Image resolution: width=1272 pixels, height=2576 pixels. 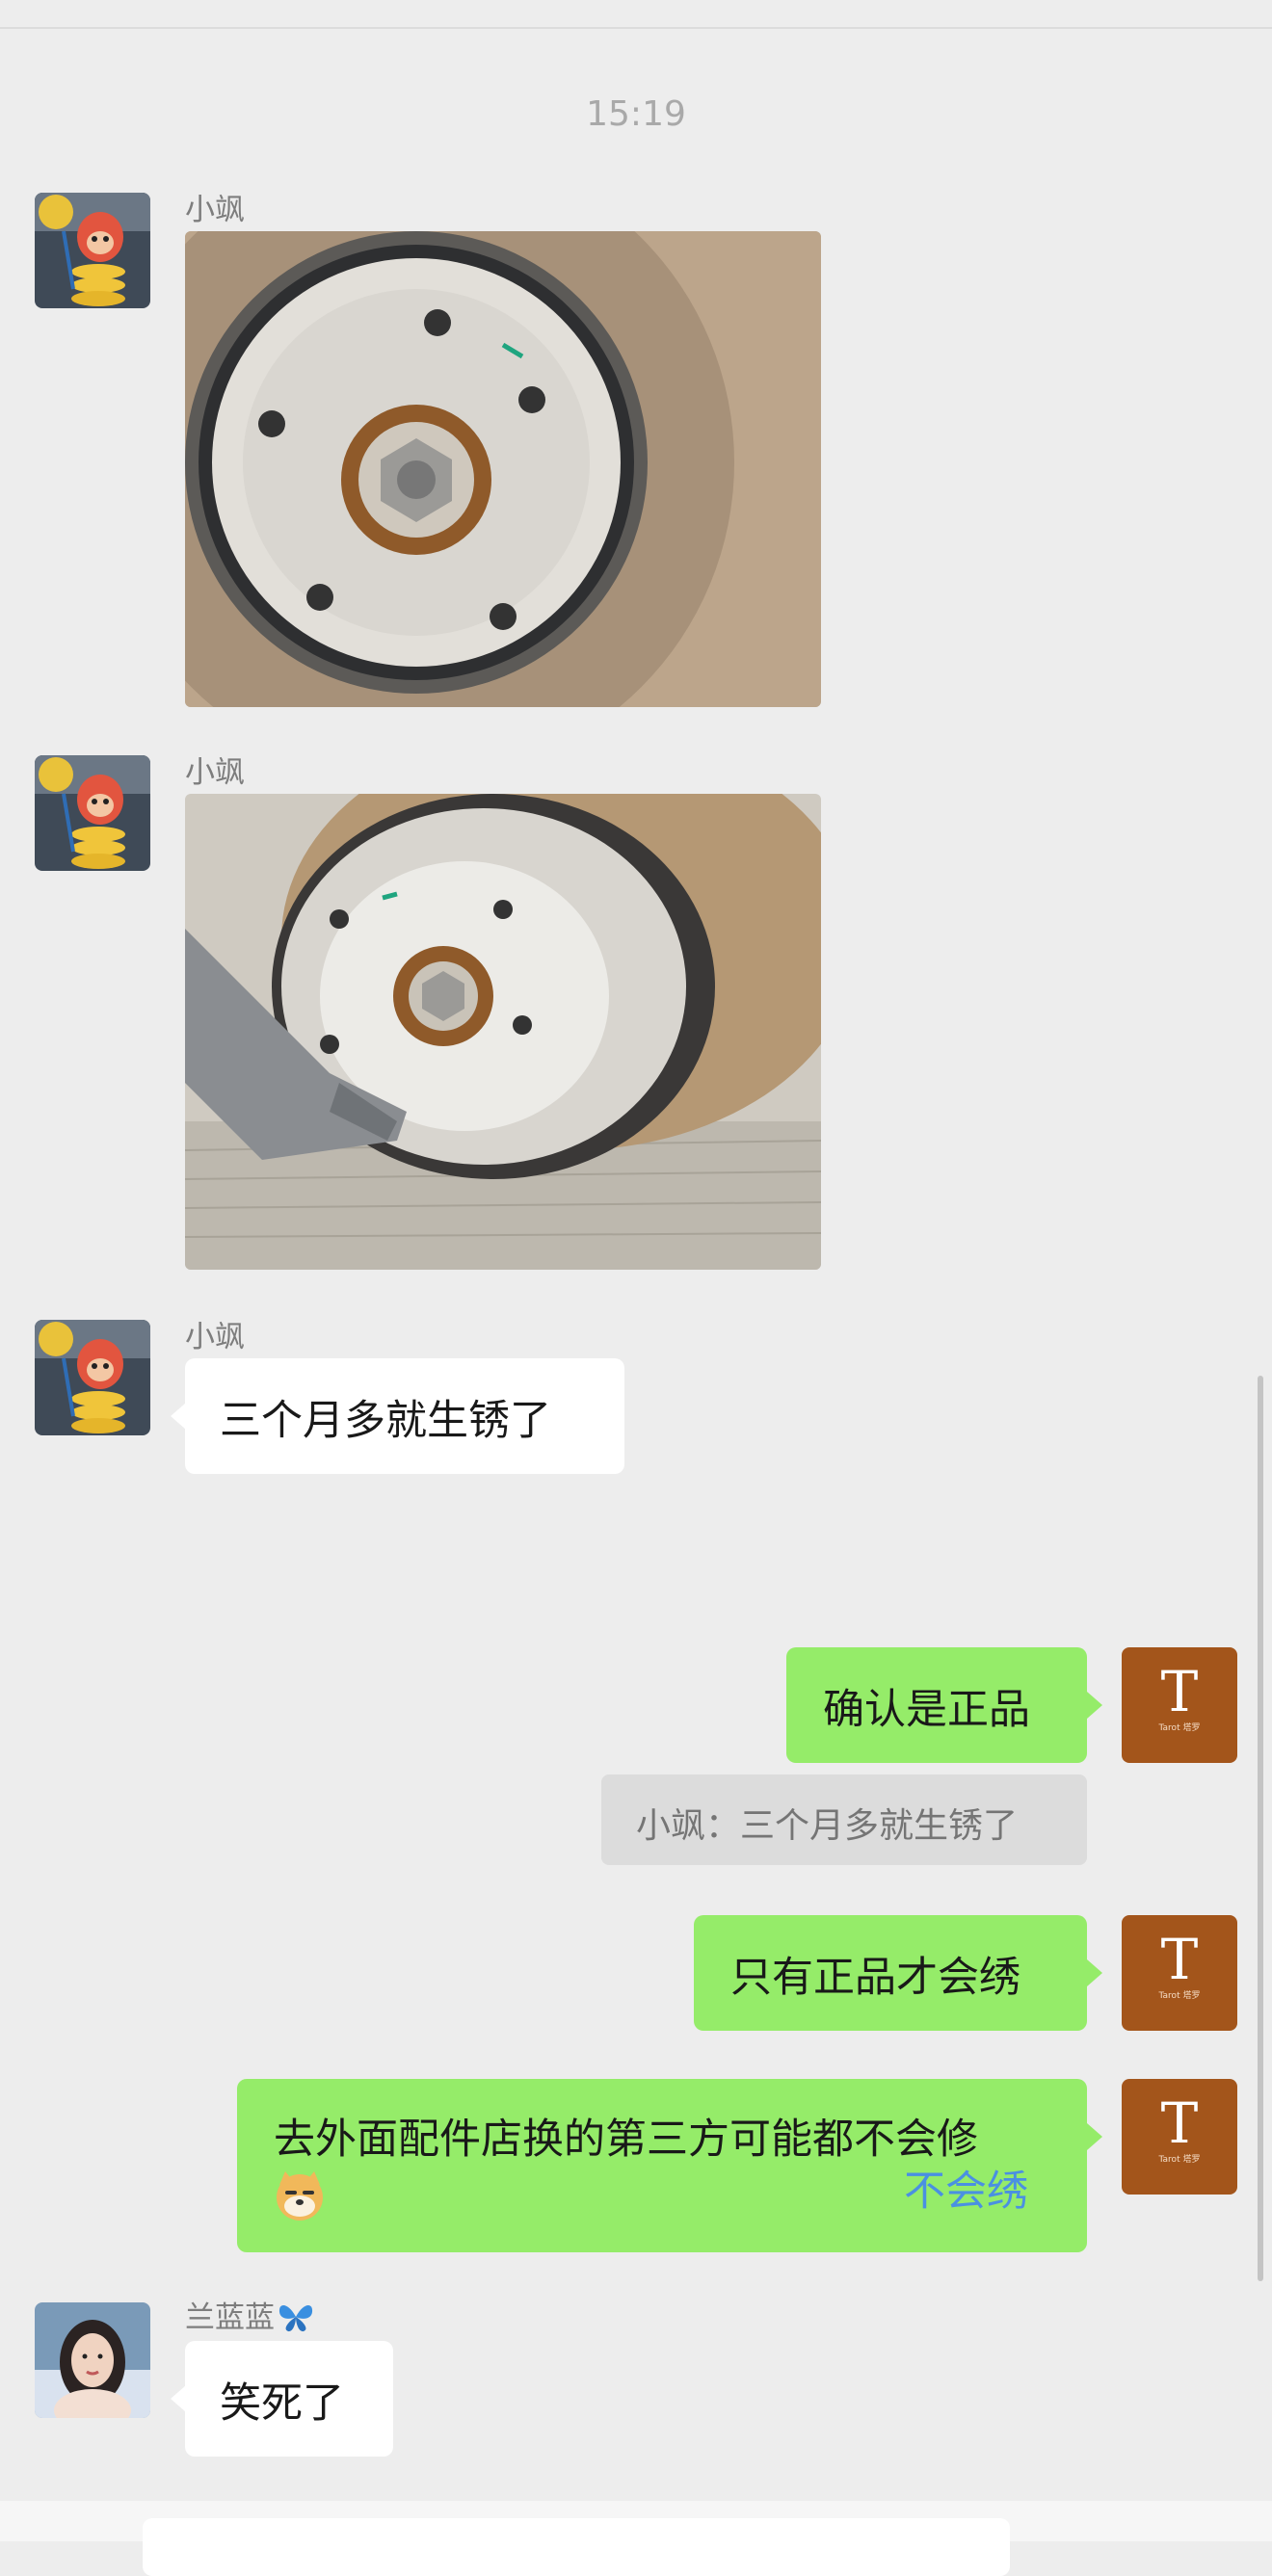 I want to click on quoted-message: 小飒：三个月多就生锈了, so click(x=844, y=1819).